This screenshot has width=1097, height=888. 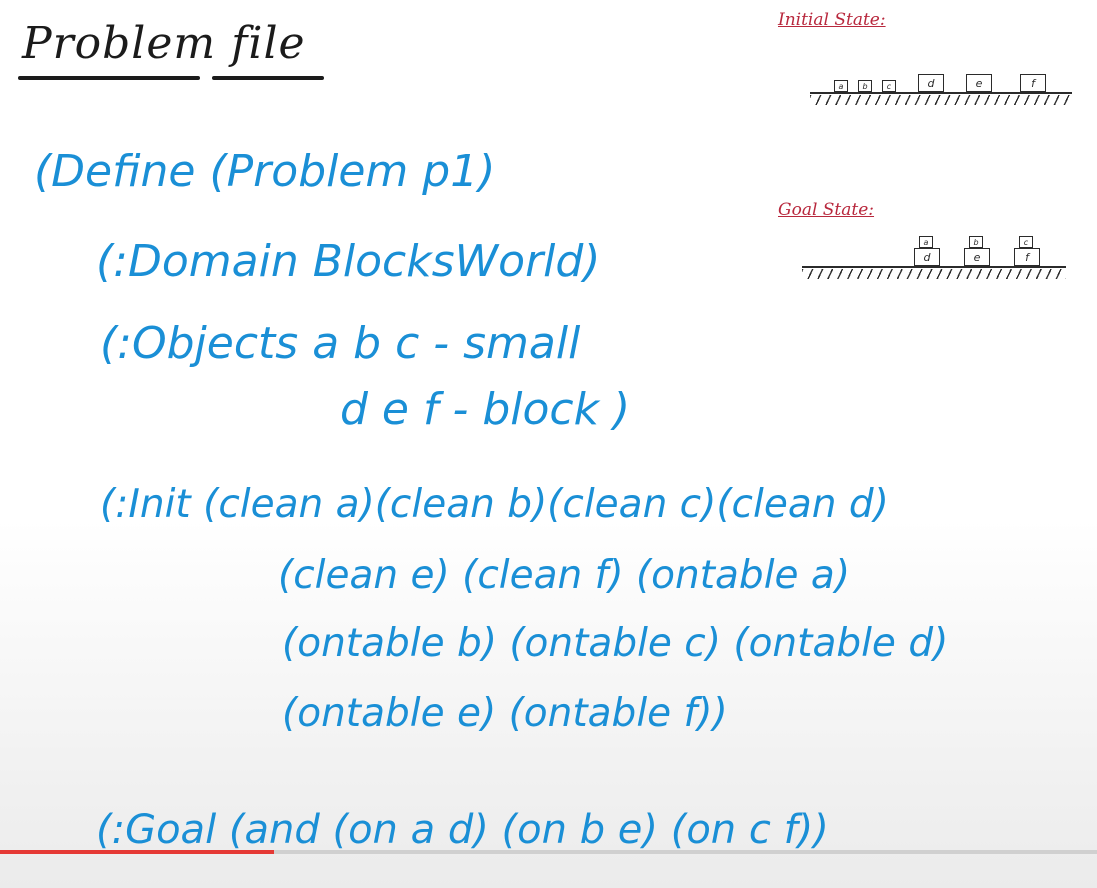 I want to click on code-line-define: (Define (Problem p1), so click(x=265, y=171).